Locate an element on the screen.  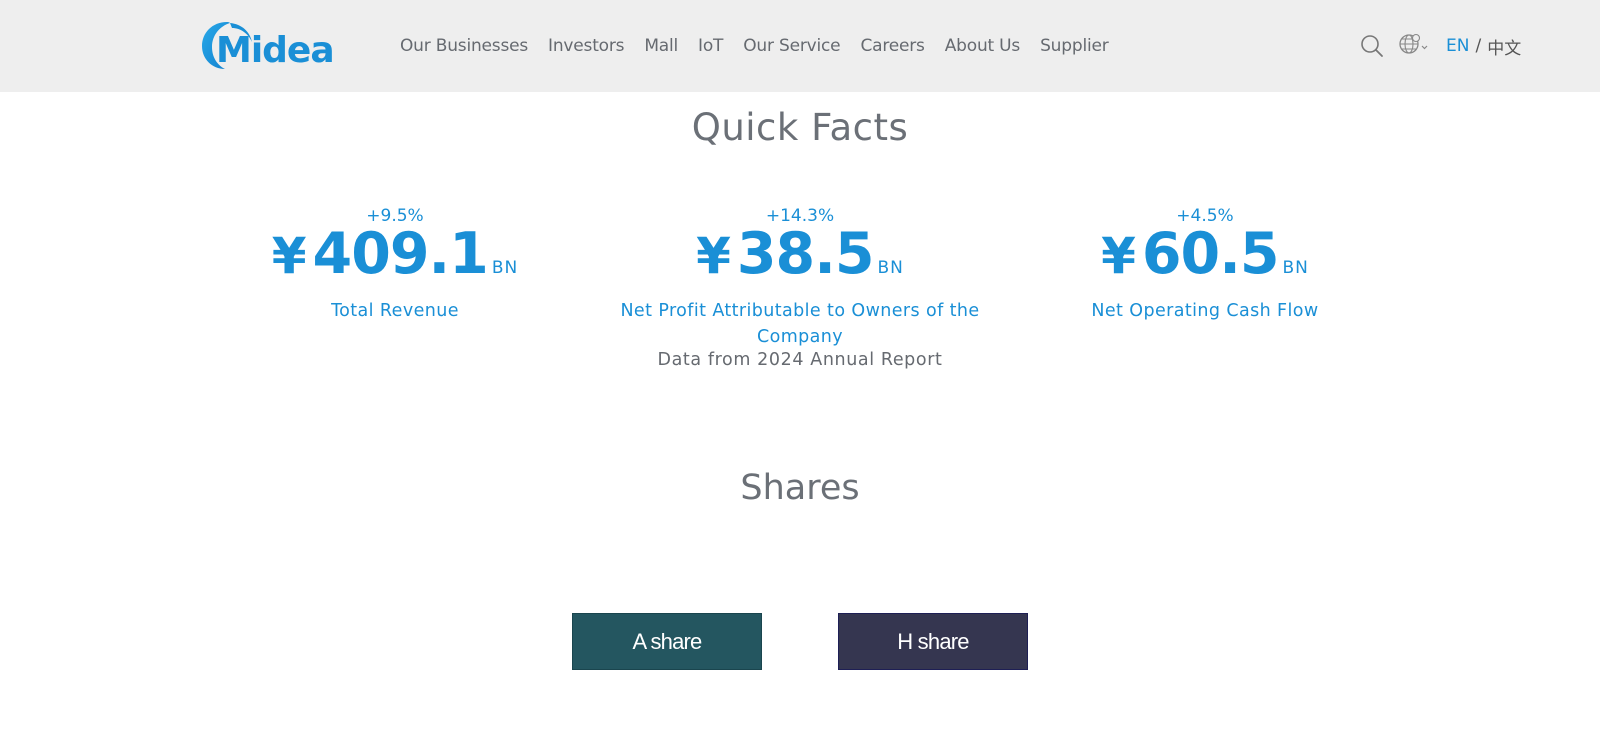
data-source-note: Data from 2024 Annual Report is located at coordinates (800, 360).